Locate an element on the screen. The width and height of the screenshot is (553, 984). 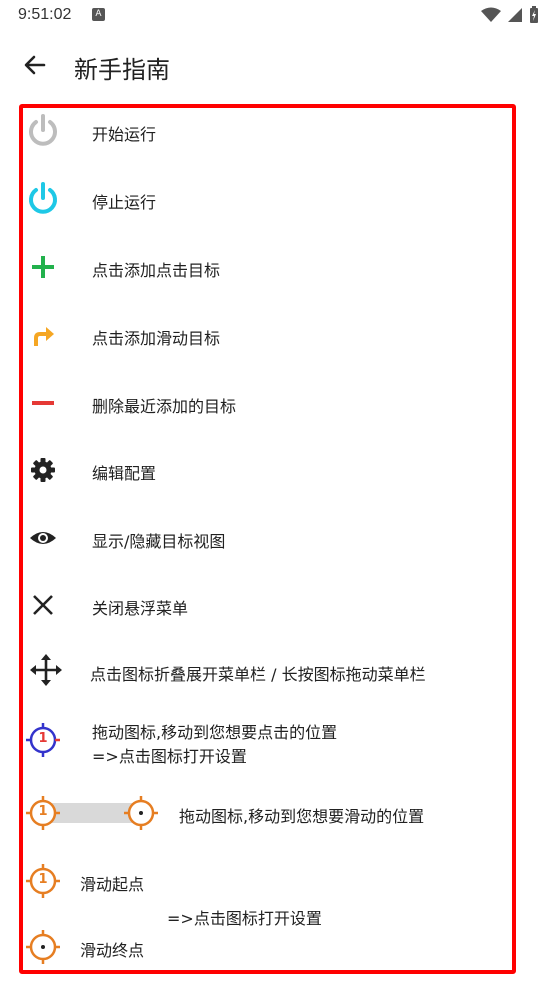
guide-label-add-swipe: 点击添加滑动目标 is located at coordinates (156, 338).